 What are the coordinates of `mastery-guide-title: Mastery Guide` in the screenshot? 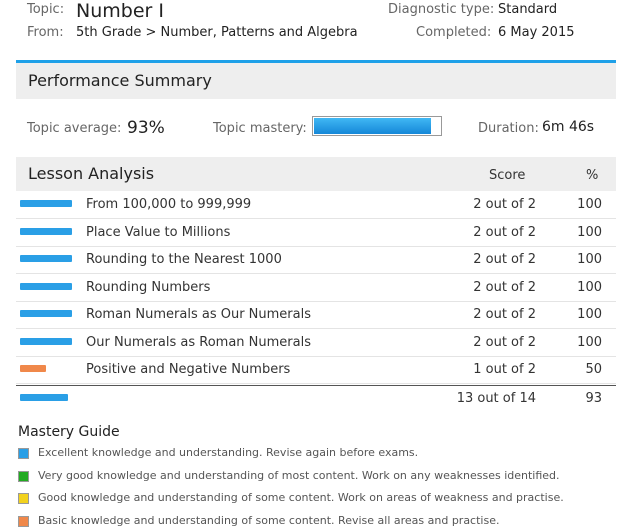 It's located at (69, 432).